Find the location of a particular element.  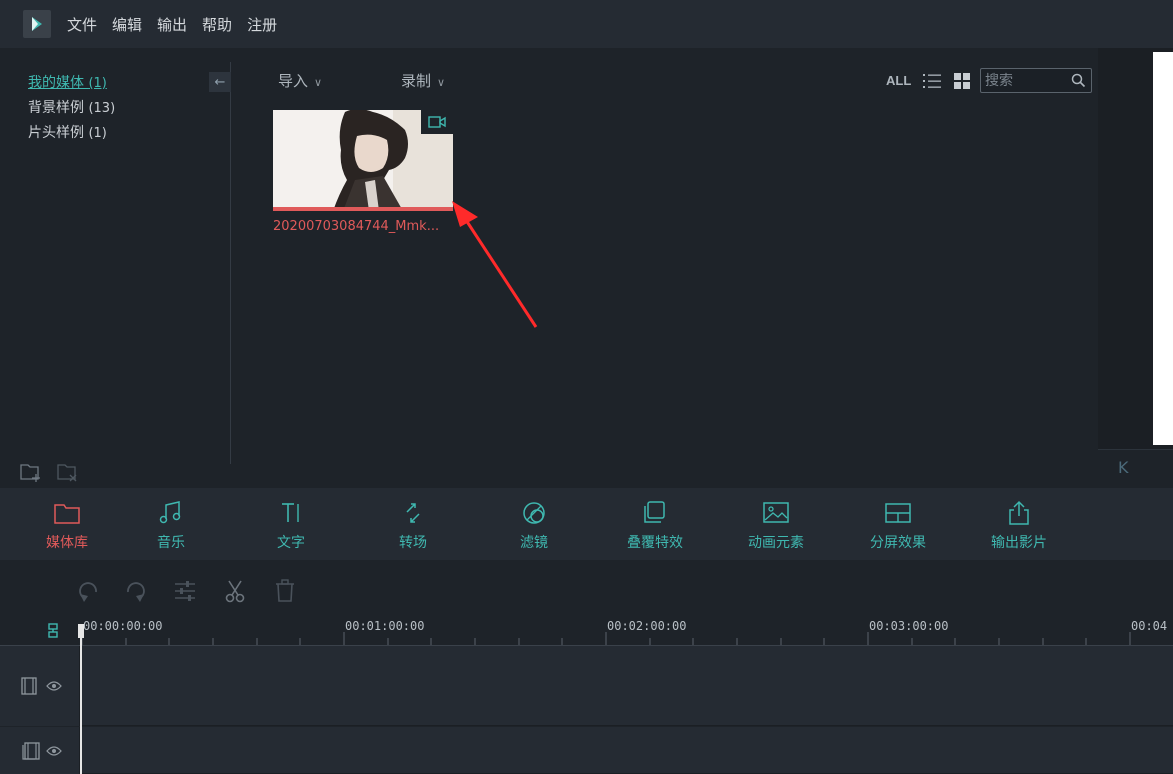

video-track is located at coordinates (586, 686).